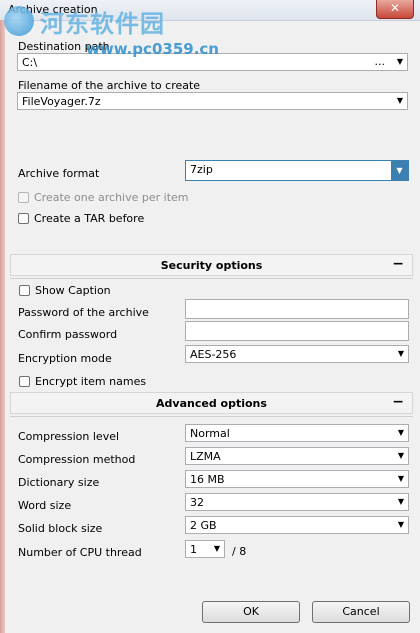  I want to click on archive-format-select: 7zip ▼, so click(297, 170).